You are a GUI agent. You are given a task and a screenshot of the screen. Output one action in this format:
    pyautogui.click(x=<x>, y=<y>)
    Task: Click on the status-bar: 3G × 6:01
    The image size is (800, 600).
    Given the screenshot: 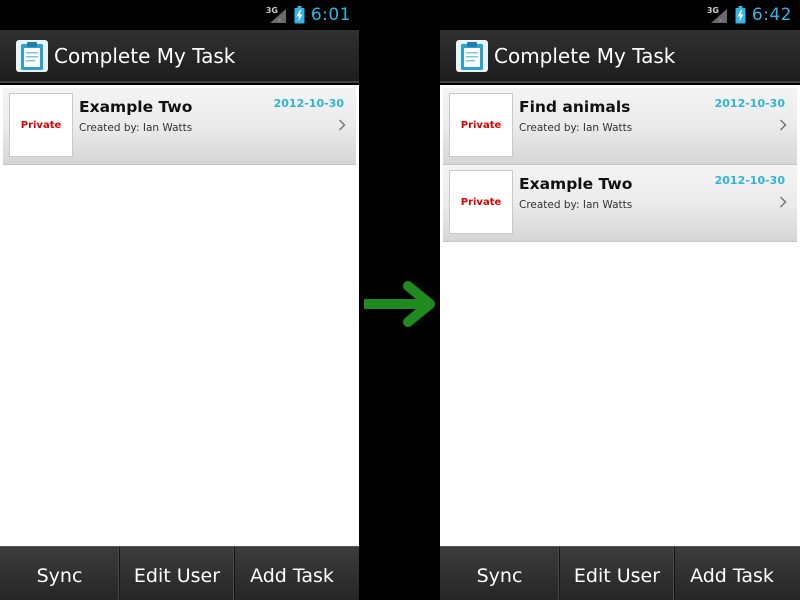 What is the action you would take?
    pyautogui.click(x=179, y=15)
    